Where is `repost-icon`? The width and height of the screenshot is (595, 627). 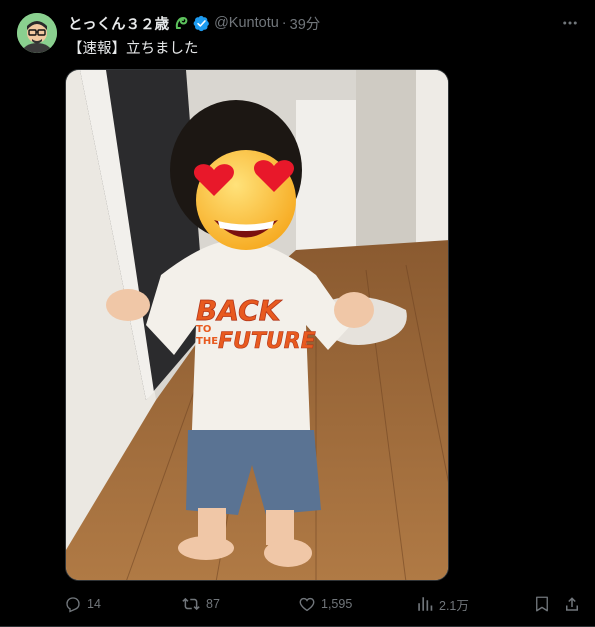 repost-icon is located at coordinates (191, 604).